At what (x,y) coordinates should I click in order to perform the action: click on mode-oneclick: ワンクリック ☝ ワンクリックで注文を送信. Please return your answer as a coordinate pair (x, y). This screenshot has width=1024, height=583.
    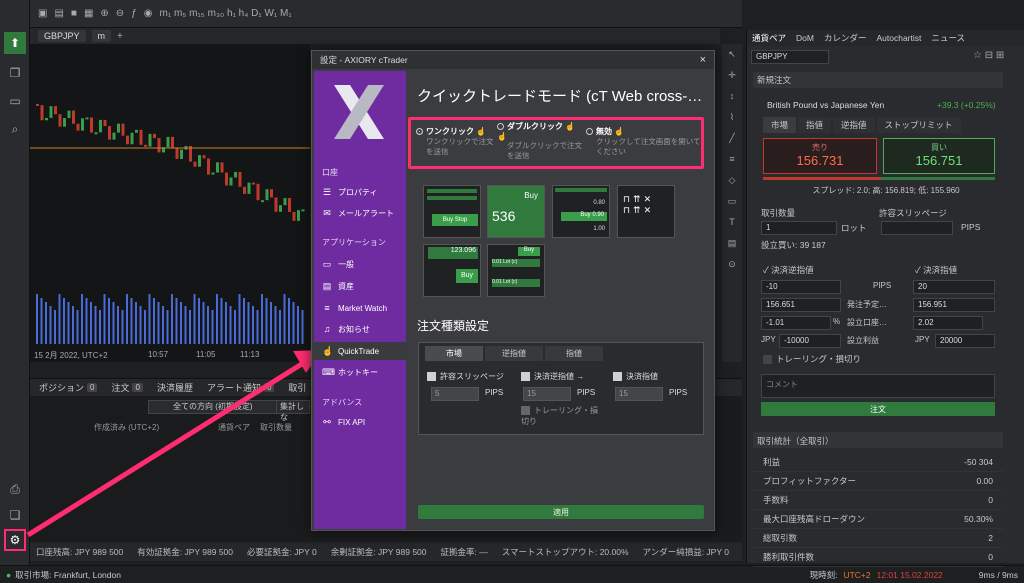
    Looking at the image, I should click on (458, 141).